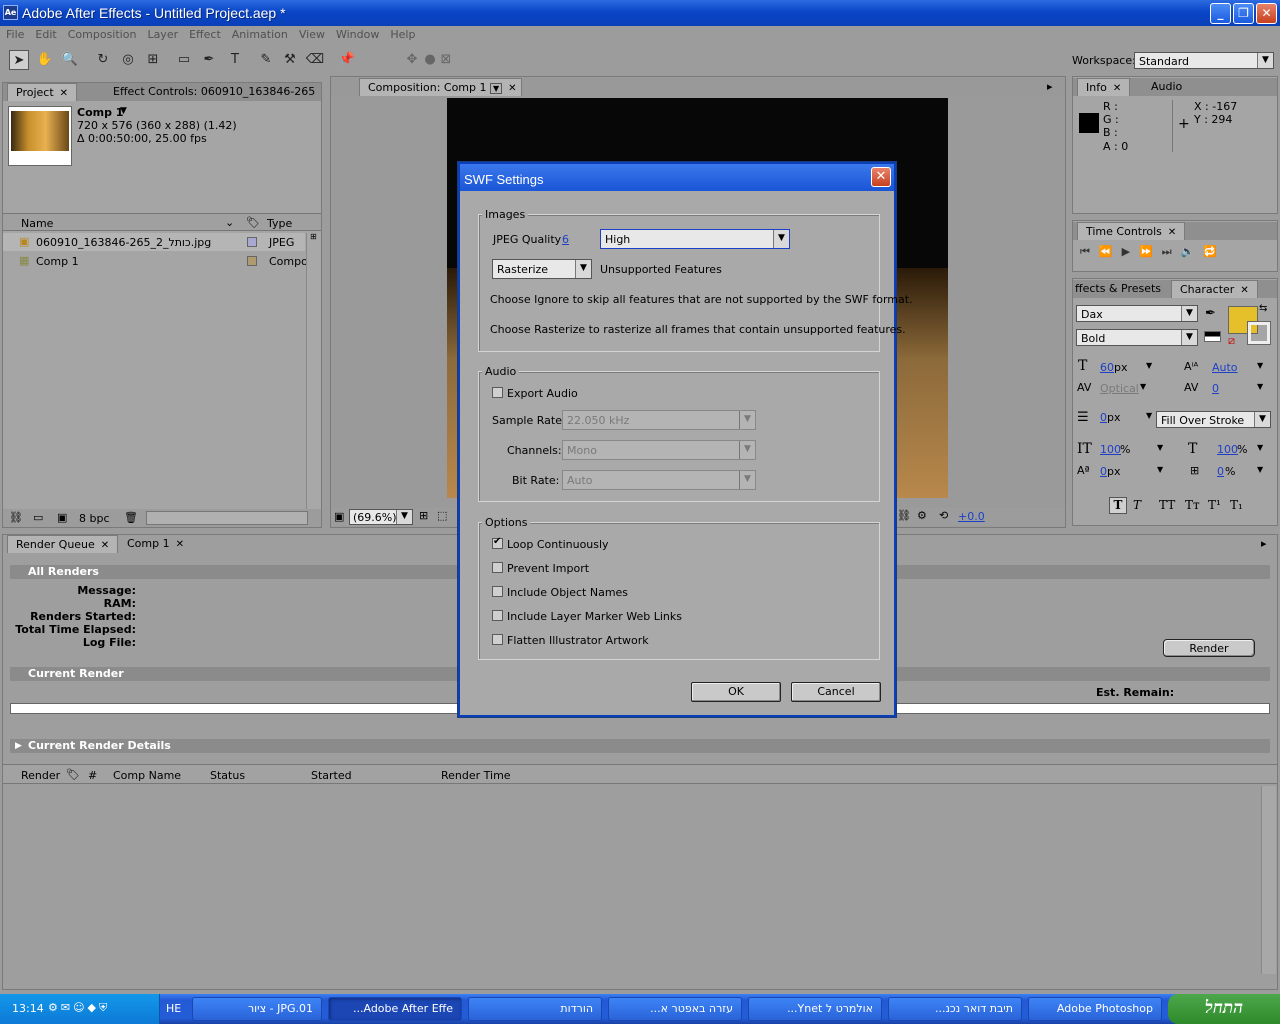 The image size is (1280, 1024). Describe the element at coordinates (45, 60) in the screenshot. I see `hand-tool-icon: ✋` at that location.